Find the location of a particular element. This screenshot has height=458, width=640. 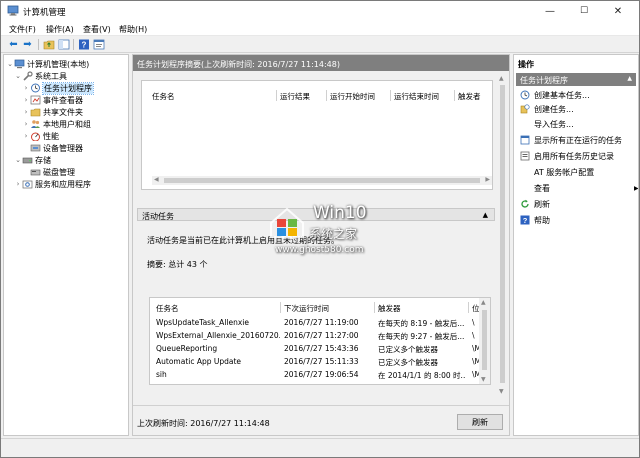

show-hide-tree-icon is located at coordinates (63, 44).